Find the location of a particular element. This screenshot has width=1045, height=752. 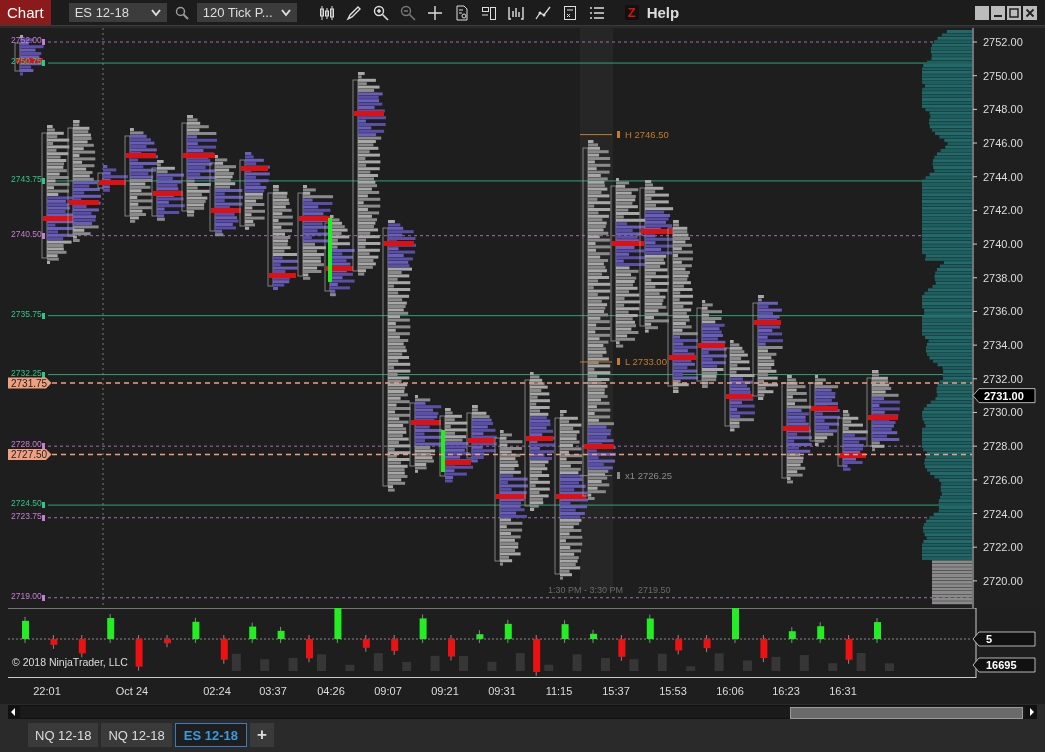

annotation-label: L 2733.00 is located at coordinates (646, 362).